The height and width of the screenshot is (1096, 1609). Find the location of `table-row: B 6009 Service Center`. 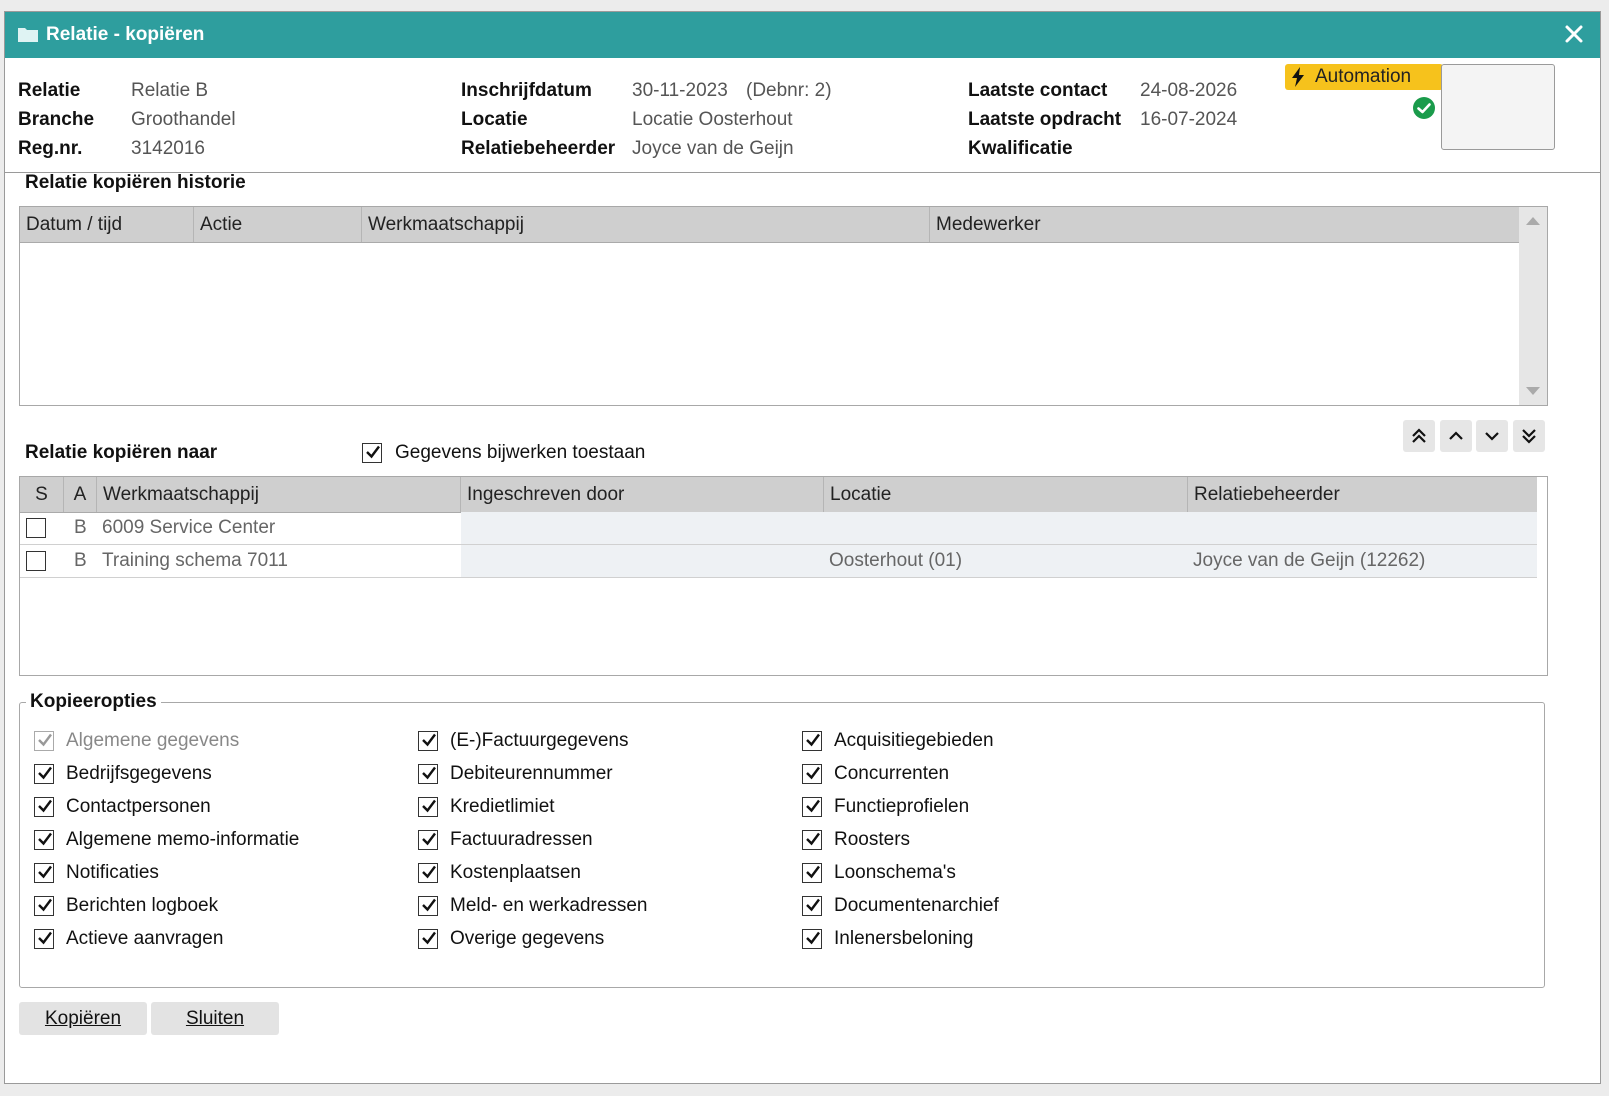

table-row: B 6009 Service Center is located at coordinates (778, 528).